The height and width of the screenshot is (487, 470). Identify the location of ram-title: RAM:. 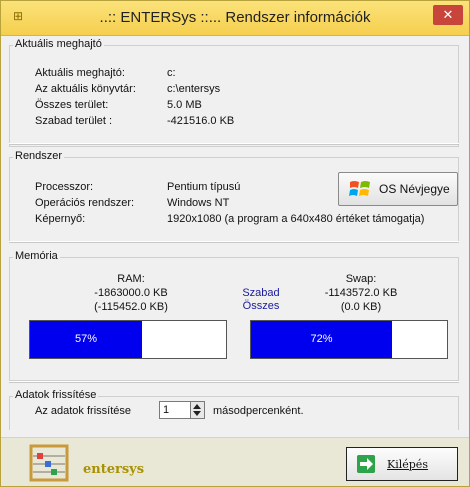
(131, 279).